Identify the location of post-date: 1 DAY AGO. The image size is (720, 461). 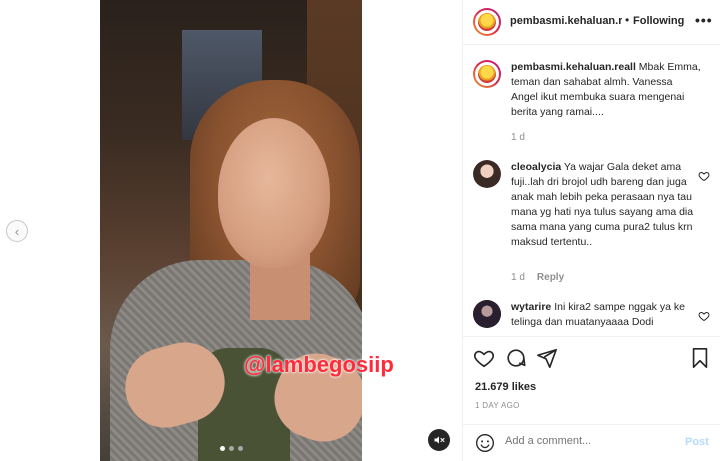
(497, 405).